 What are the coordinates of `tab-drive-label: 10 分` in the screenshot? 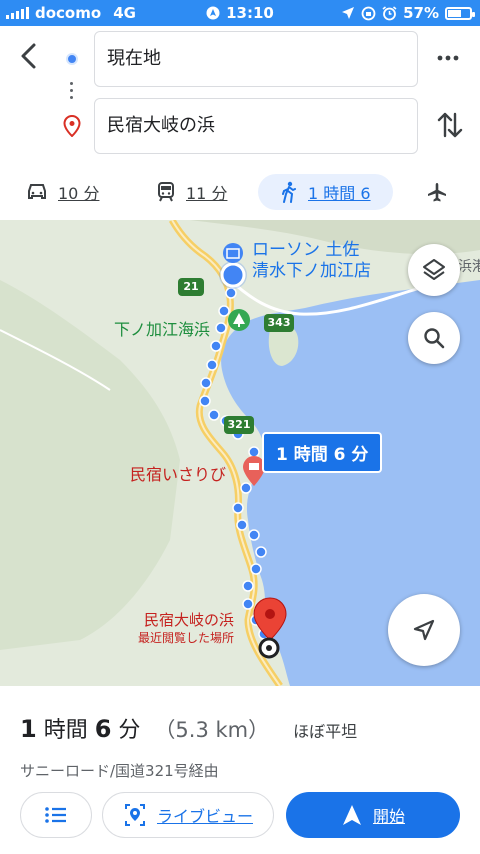 It's located at (79, 193).